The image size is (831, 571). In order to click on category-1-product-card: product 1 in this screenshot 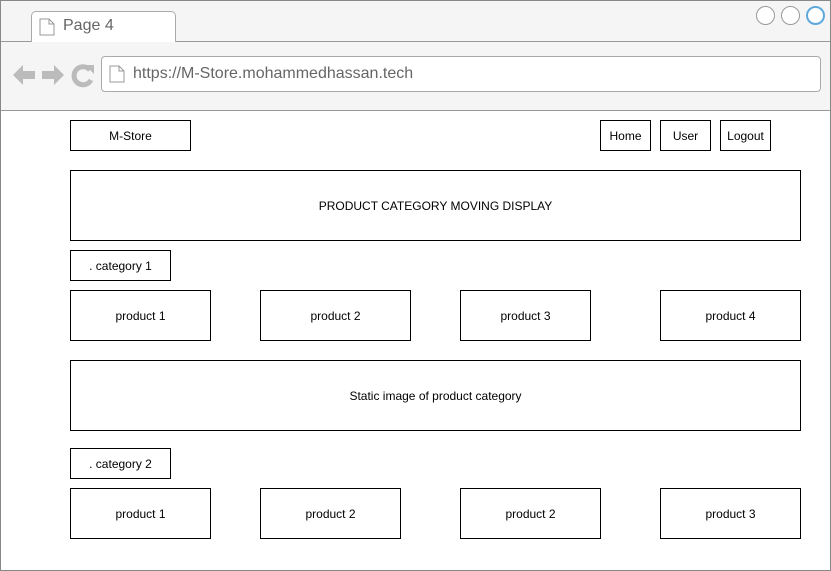, I will do `click(140, 315)`.